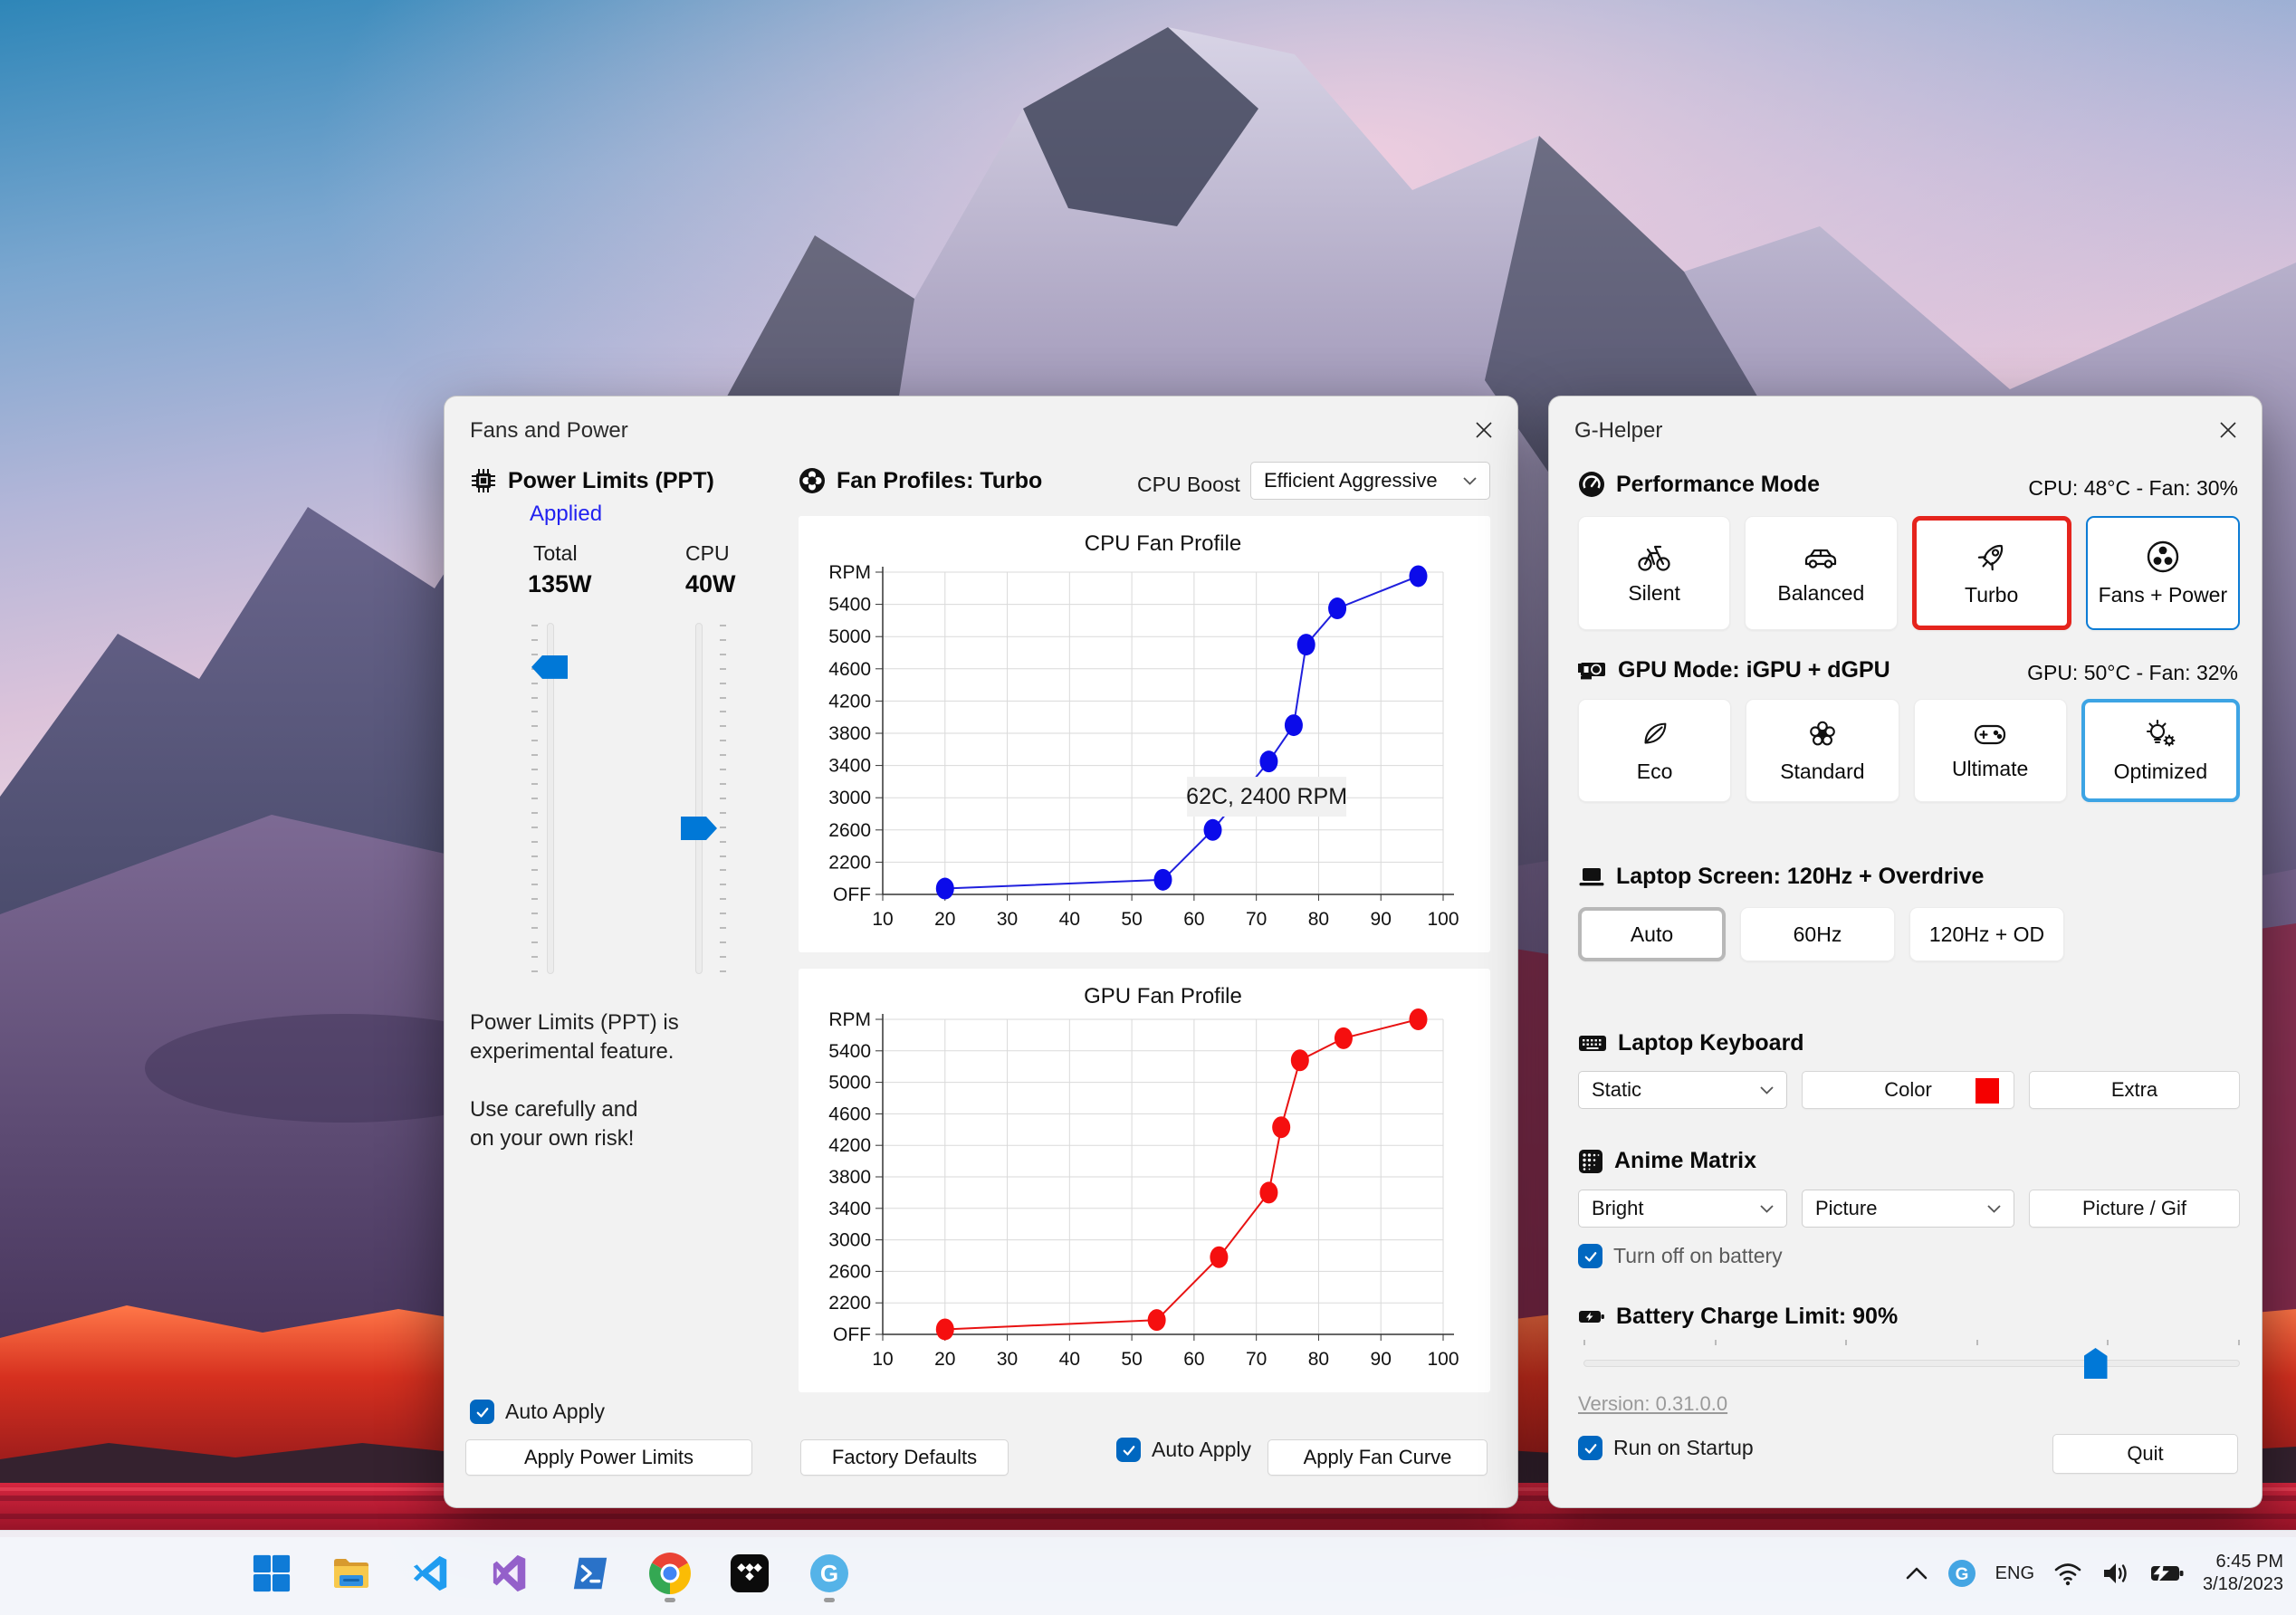  I want to click on svg-text: 4200, so click(850, 1145).